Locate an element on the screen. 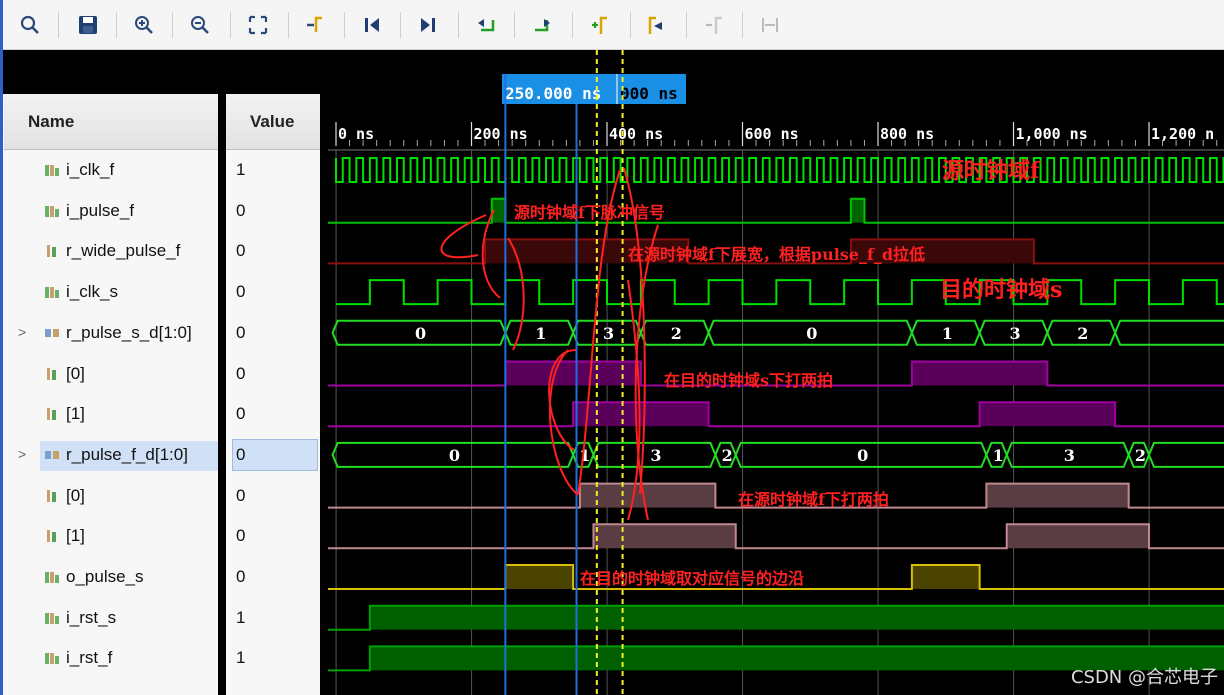  name-column-header: Name is located at coordinates (111, 122).